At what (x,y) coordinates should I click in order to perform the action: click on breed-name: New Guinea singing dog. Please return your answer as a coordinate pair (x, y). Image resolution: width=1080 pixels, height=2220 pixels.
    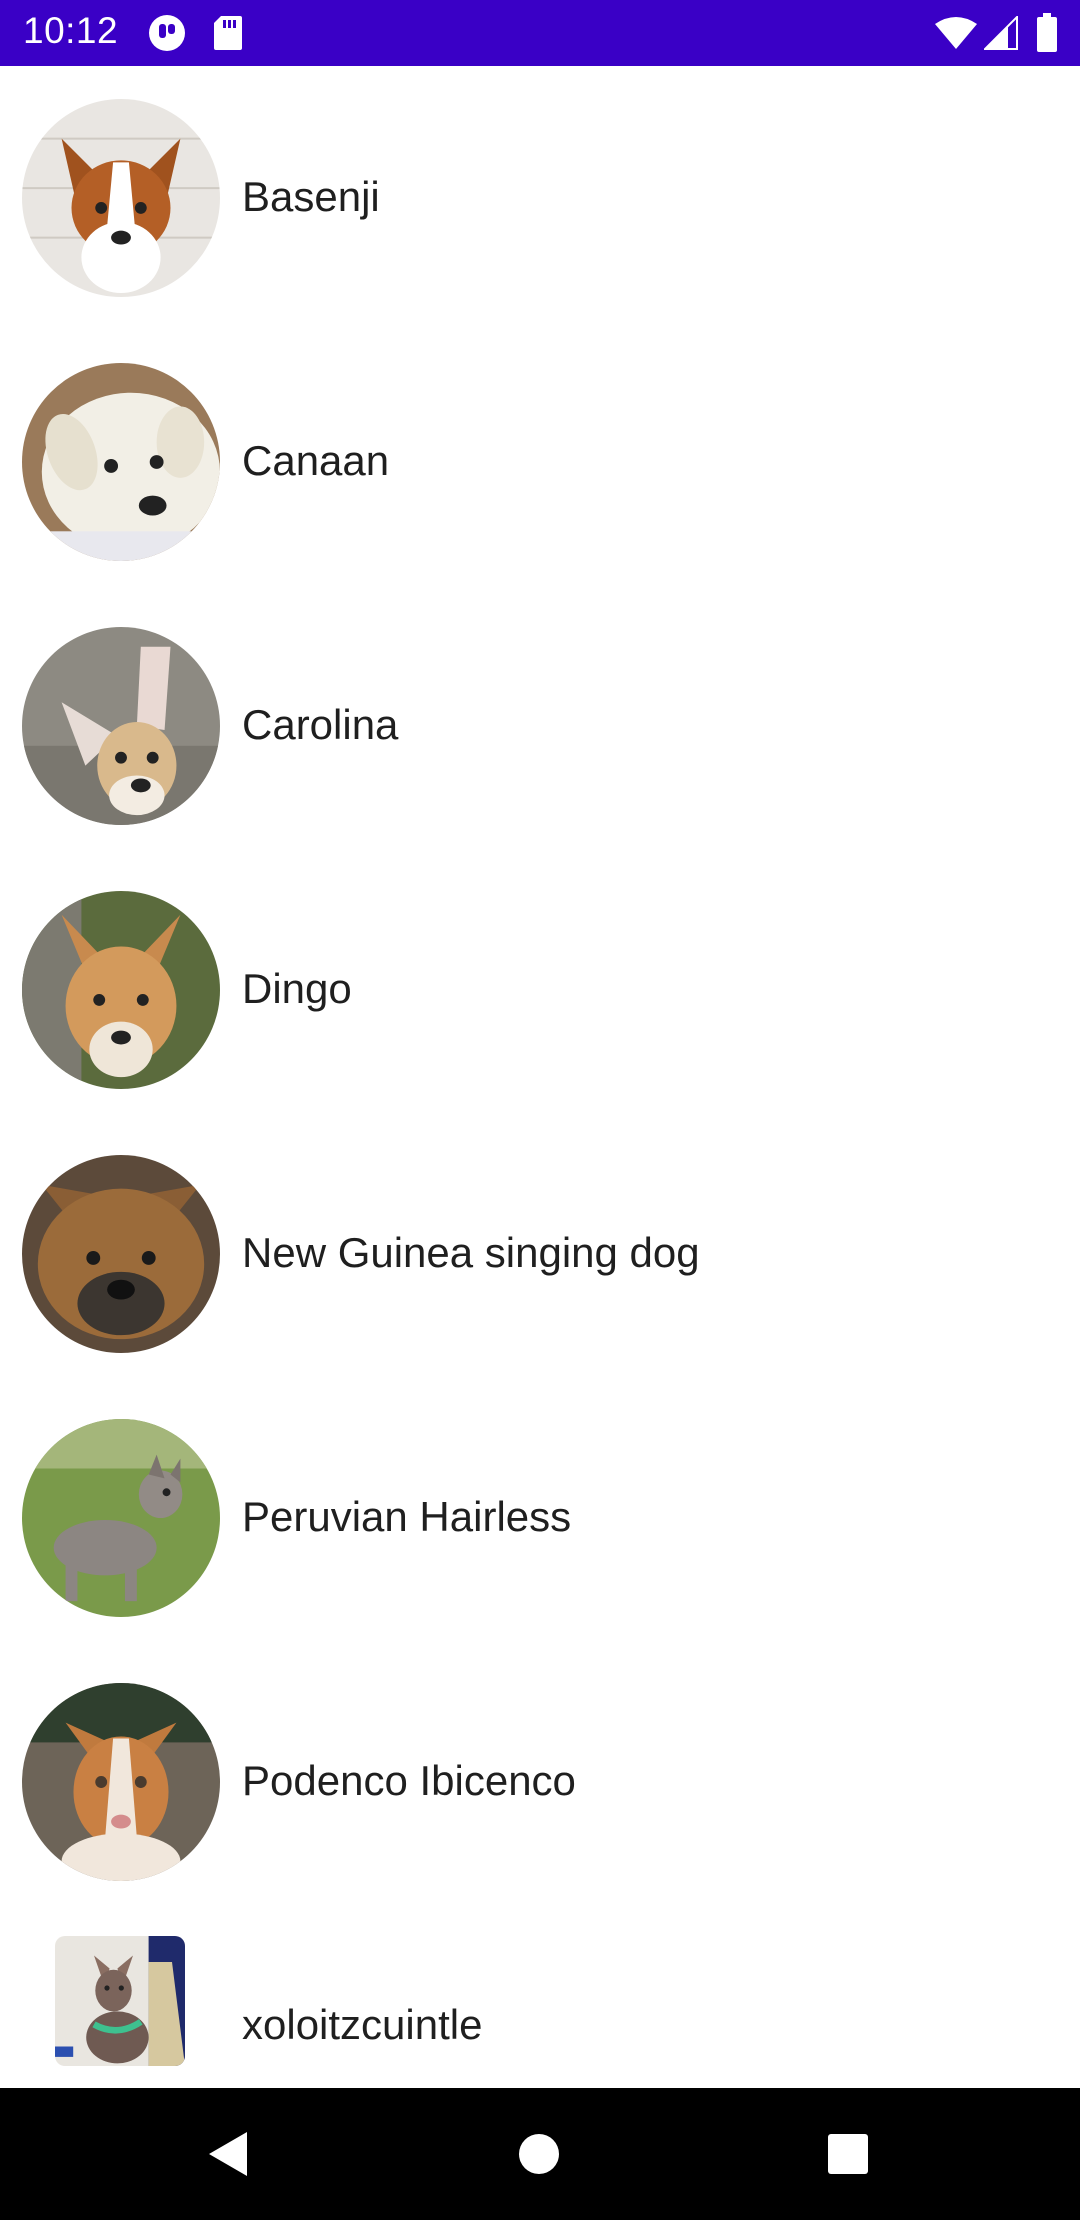
    Looking at the image, I should click on (471, 1252).